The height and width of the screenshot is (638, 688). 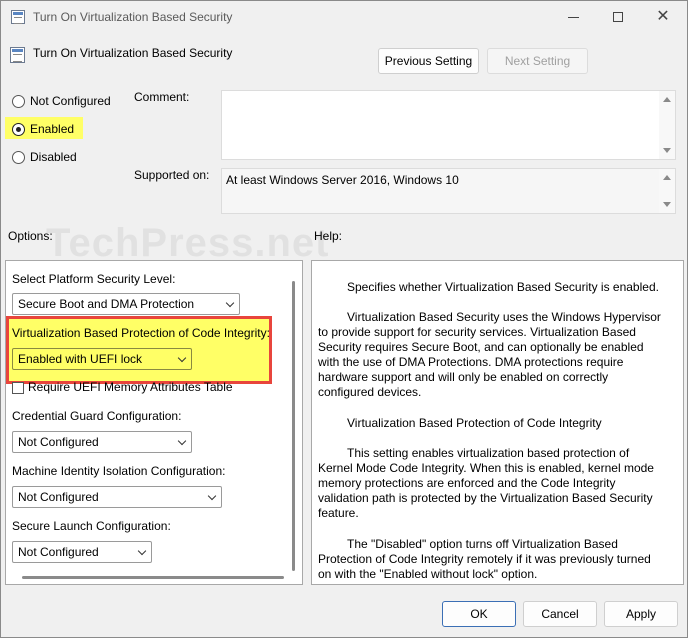 I want to click on comment-scrollbar, so click(x=667, y=125).